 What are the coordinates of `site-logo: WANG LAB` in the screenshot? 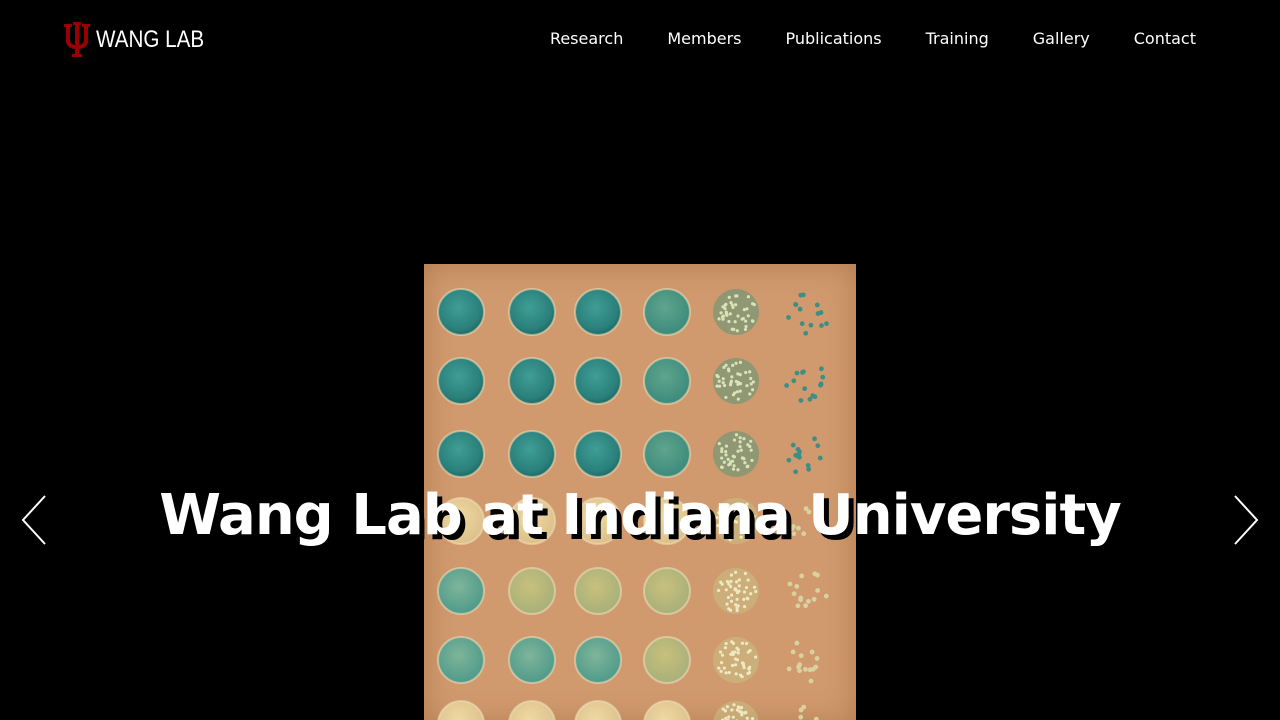 It's located at (143, 40).